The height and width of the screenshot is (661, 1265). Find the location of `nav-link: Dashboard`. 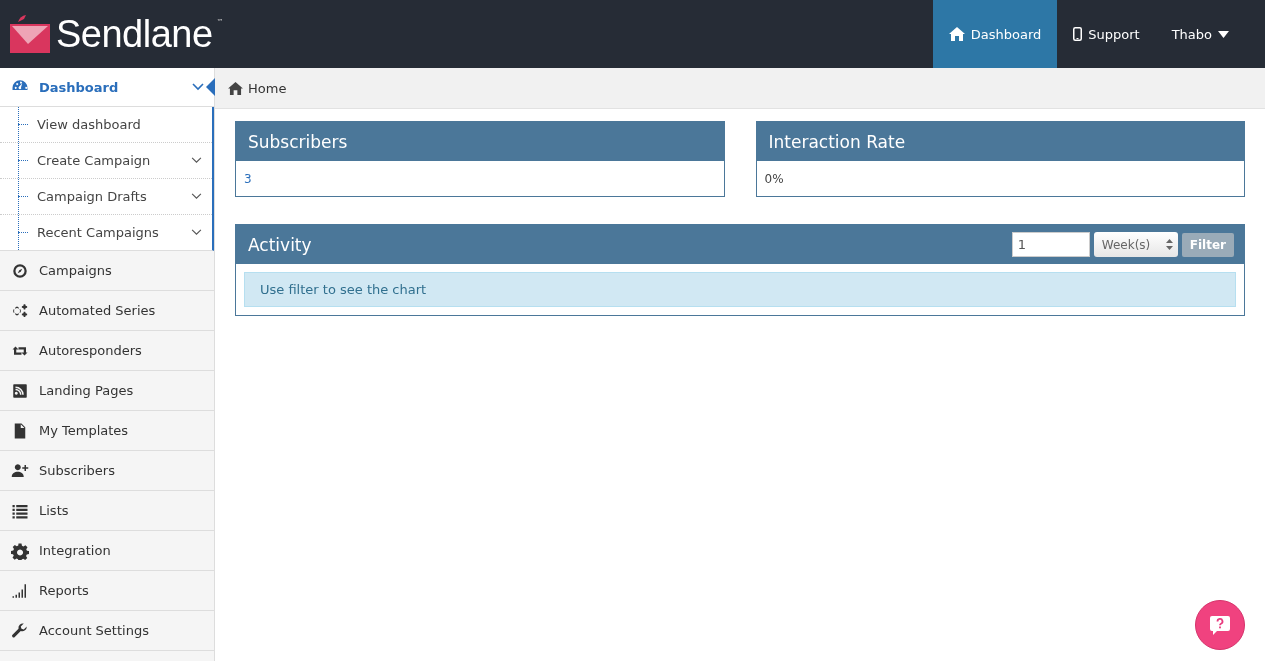

nav-link: Dashboard is located at coordinates (995, 34).